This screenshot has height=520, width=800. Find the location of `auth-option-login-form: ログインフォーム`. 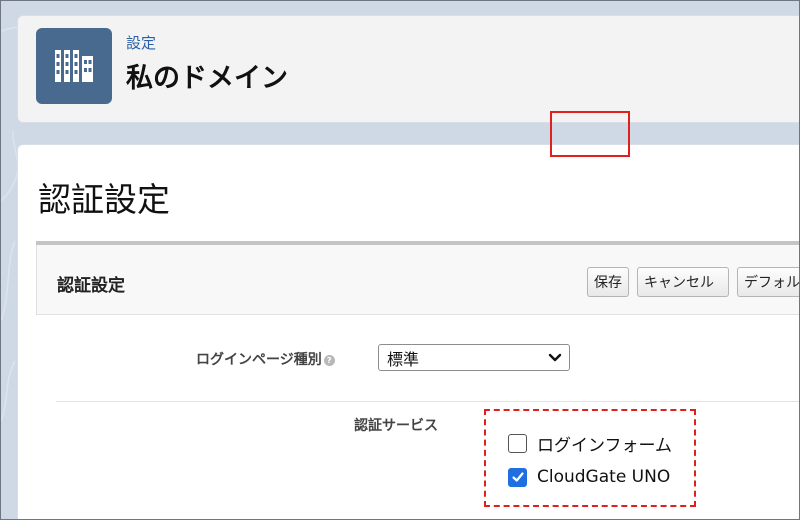

auth-option-login-form: ログインフォーム is located at coordinates (590, 443).